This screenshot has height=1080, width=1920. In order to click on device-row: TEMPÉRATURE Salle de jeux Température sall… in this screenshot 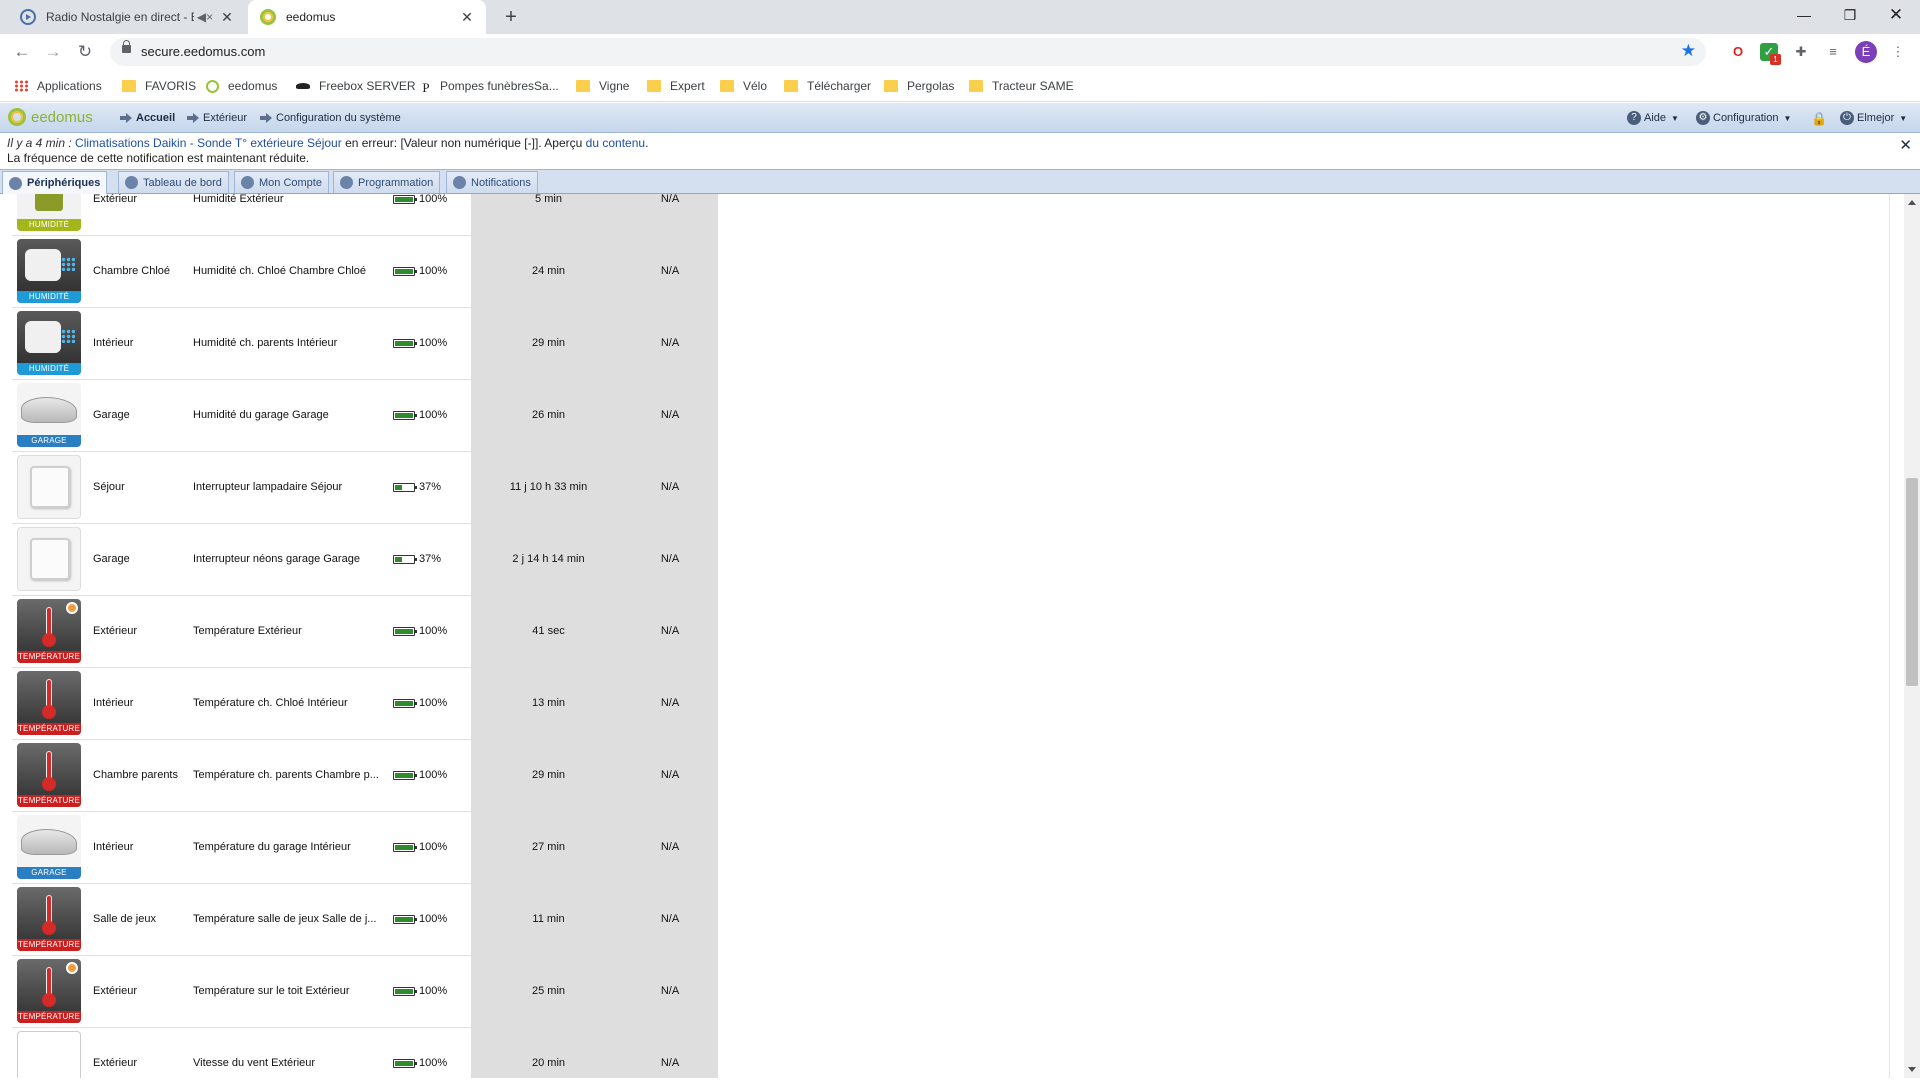, I will do `click(365, 920)`.